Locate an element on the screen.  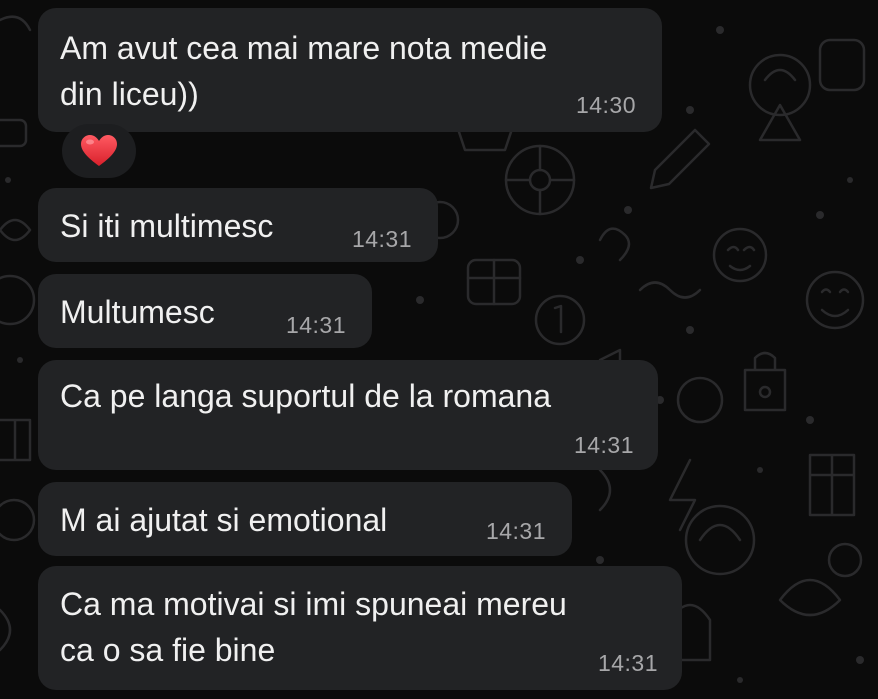
message-text: M ai ajutat si emotional is located at coordinates (224, 520).